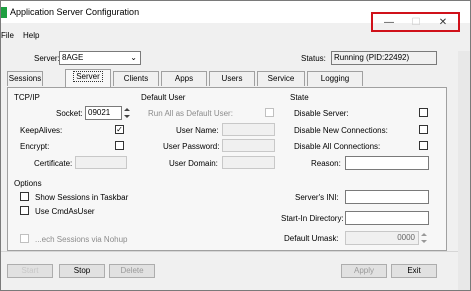 This screenshot has height=291, width=471. What do you see at coordinates (184, 78) in the screenshot?
I see `tab-apps: Apps` at bounding box center [184, 78].